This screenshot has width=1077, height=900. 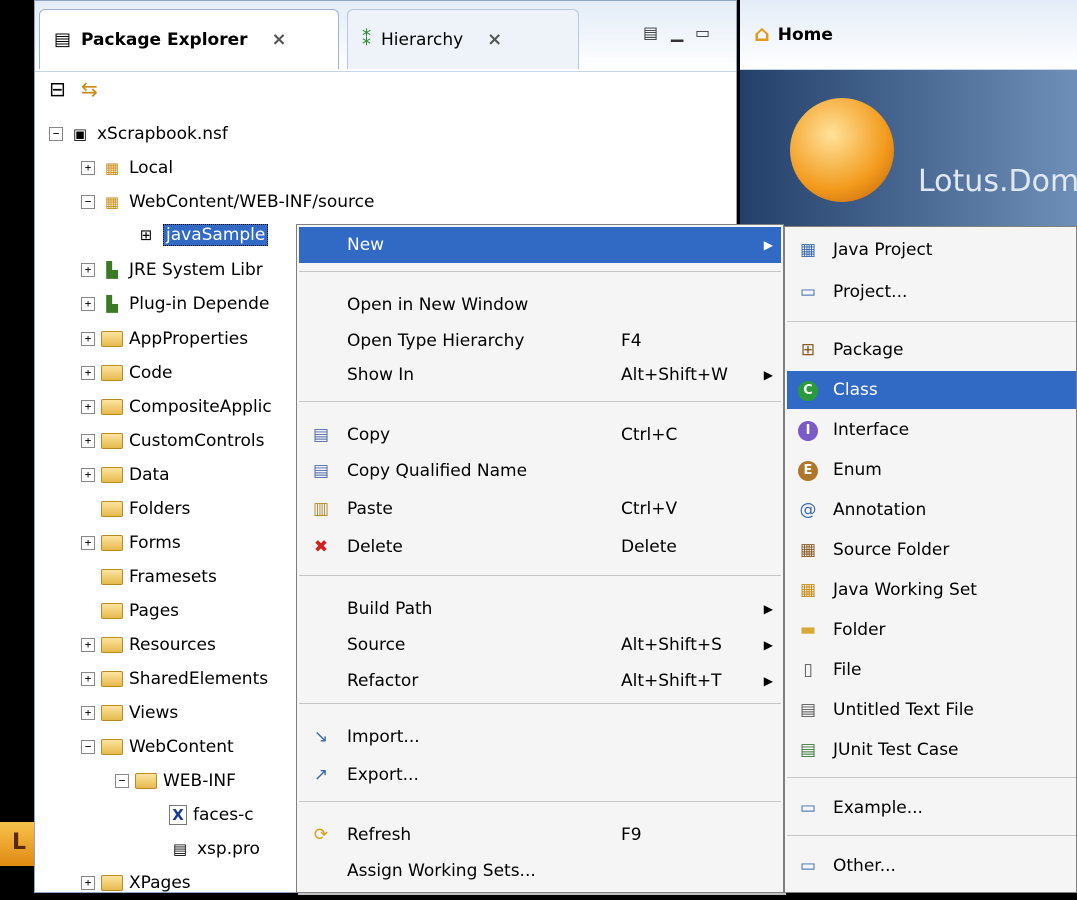 I want to click on tree-item: + SharedElements, so click(x=174, y=679).